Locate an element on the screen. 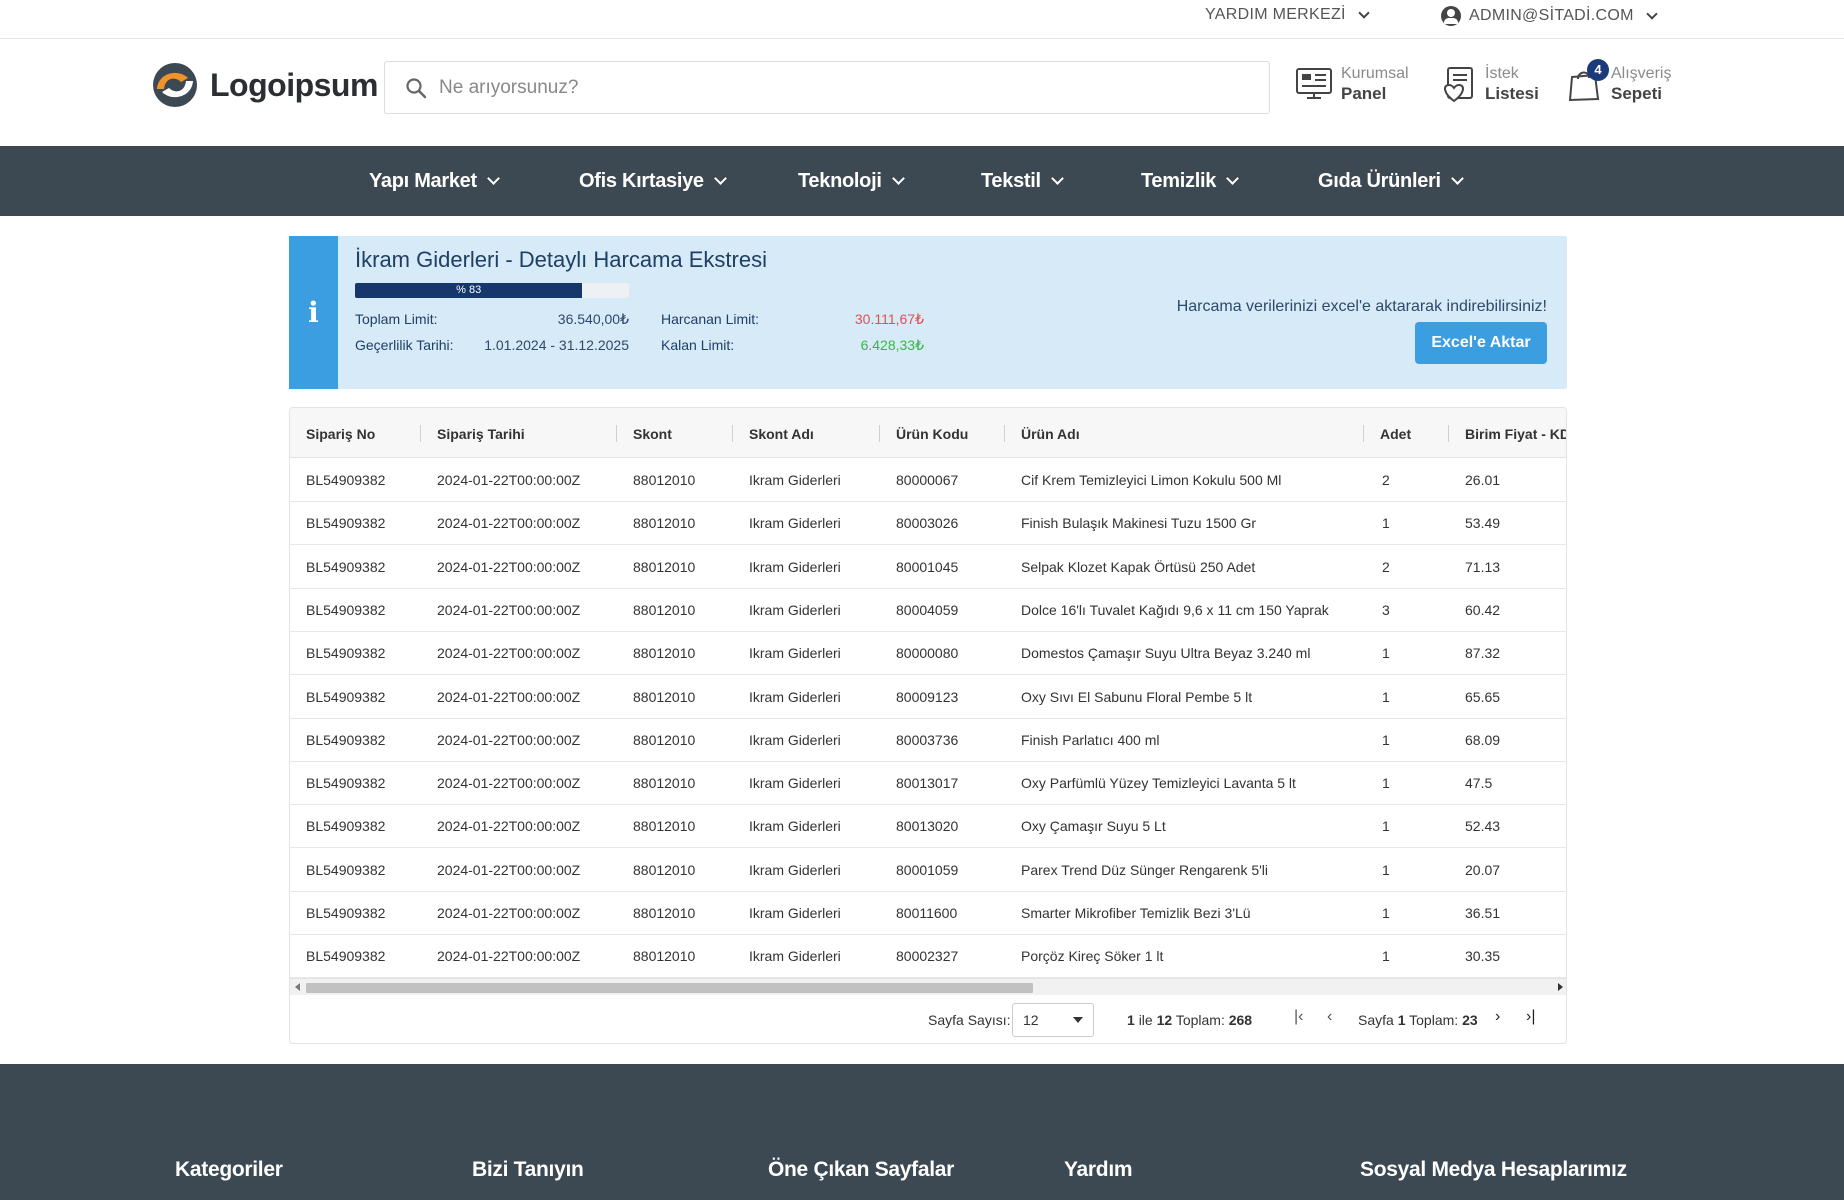  discount-name-cell: Ikram Giderleri is located at coordinates (795, 609).